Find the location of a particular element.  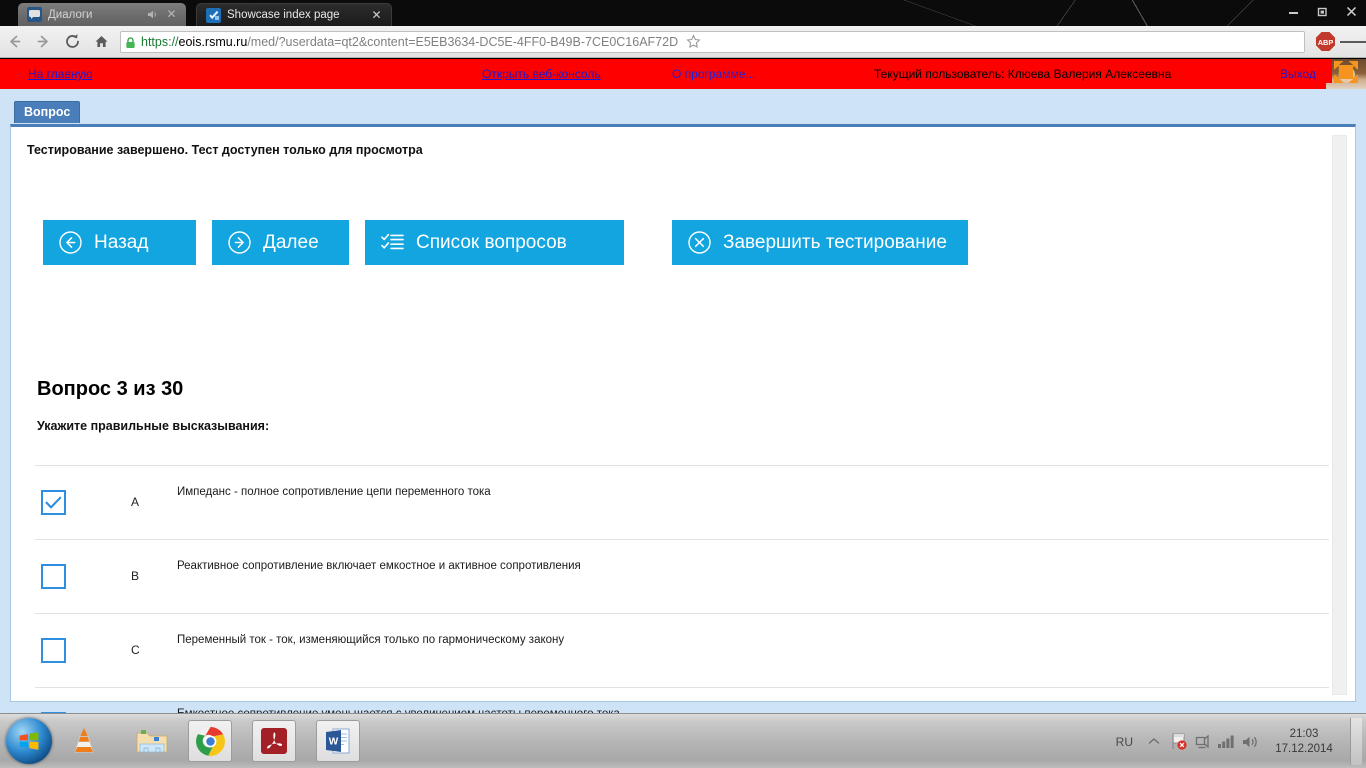

circle-arrow-right-icon is located at coordinates (239, 242).